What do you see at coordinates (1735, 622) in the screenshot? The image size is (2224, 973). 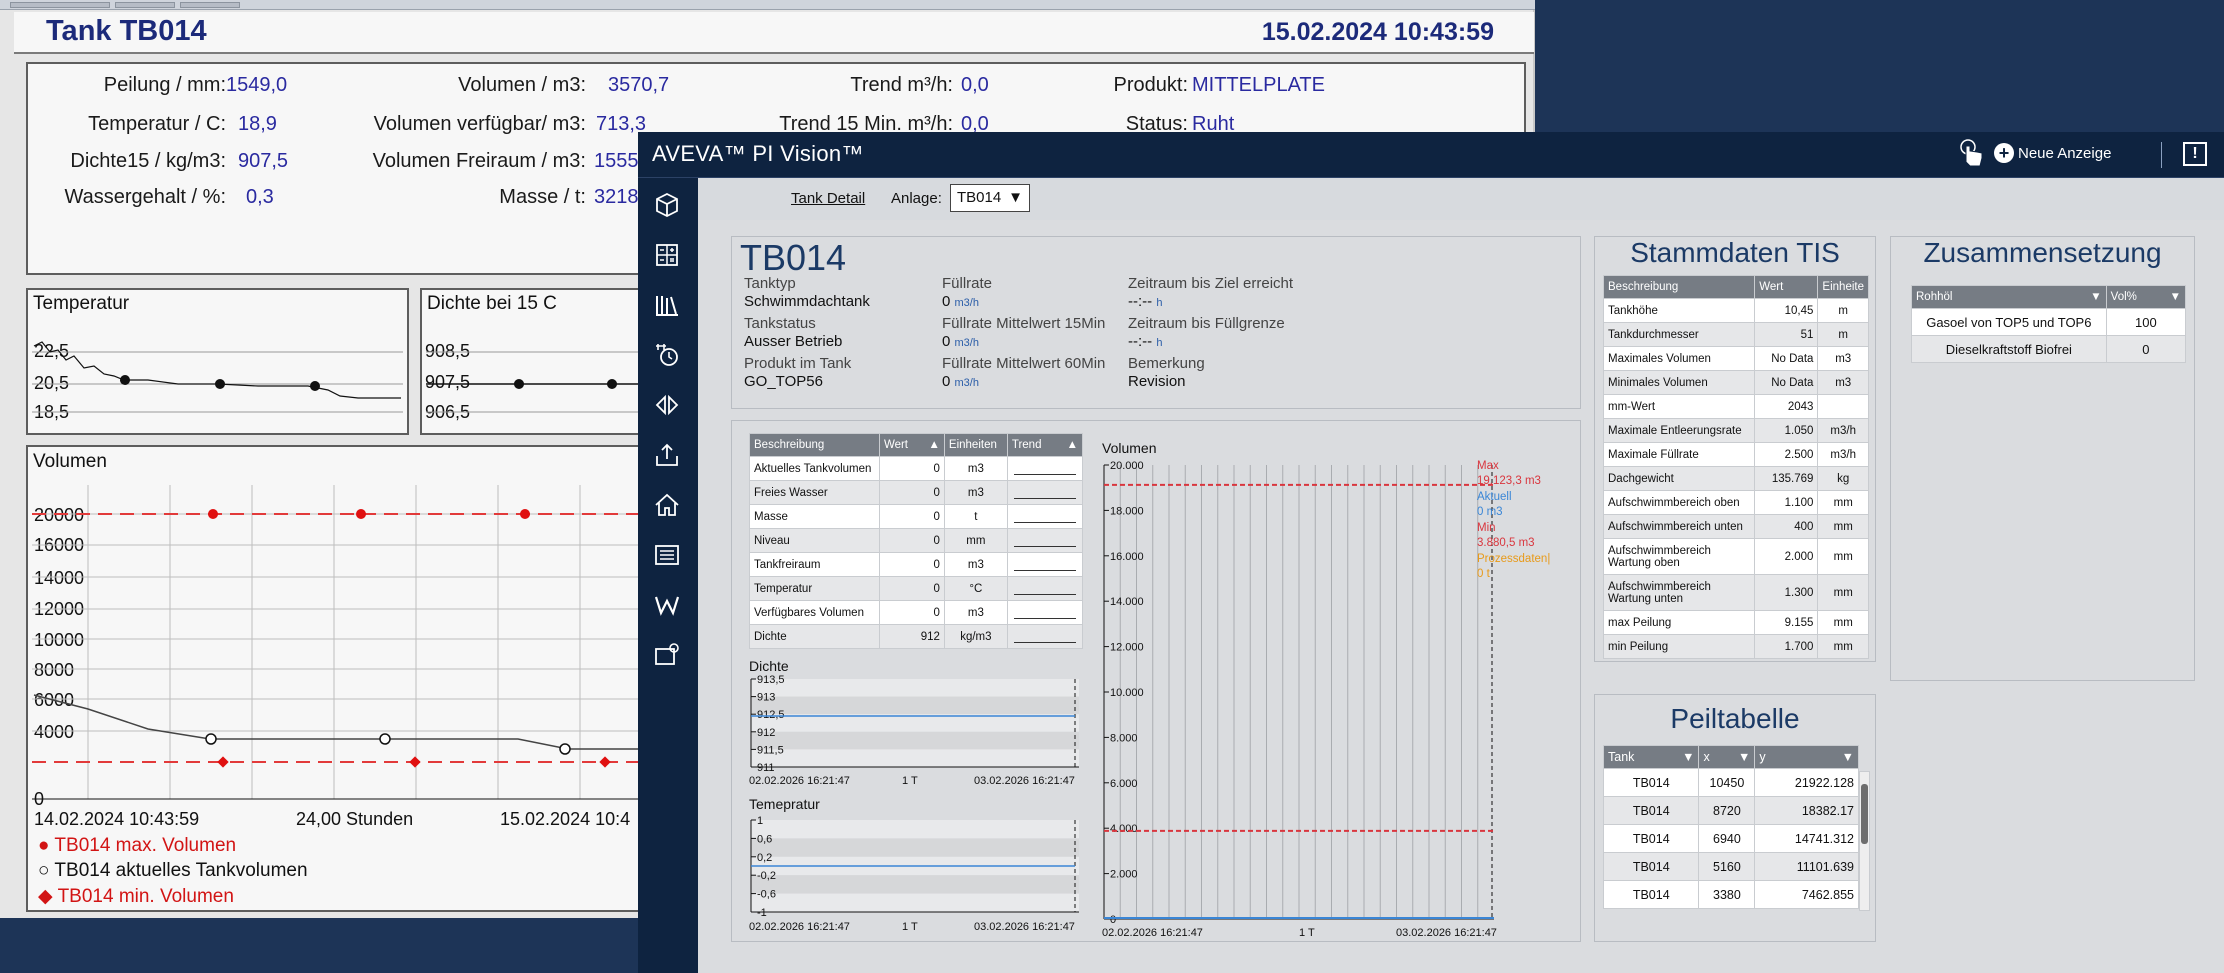 I see `table-row: max Peilung 9.155 mm` at bounding box center [1735, 622].